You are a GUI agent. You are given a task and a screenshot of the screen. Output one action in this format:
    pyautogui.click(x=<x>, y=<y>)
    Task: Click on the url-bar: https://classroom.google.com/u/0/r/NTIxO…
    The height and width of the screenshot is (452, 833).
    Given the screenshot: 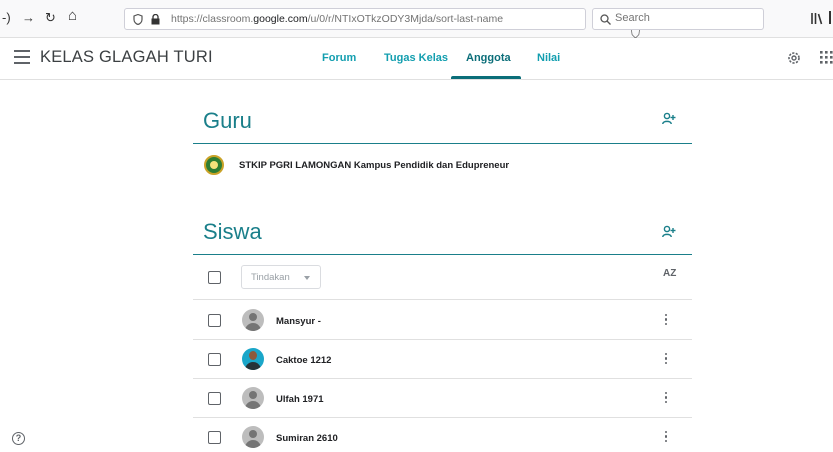 What is the action you would take?
    pyautogui.click(x=386, y=32)
    